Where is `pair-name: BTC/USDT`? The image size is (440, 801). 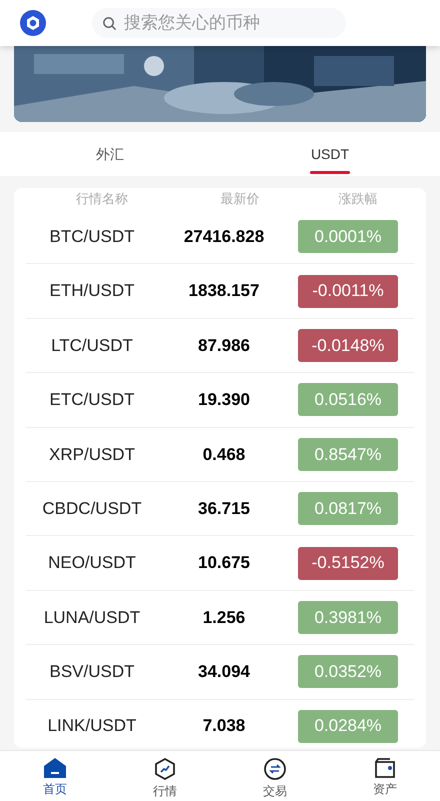 pair-name: BTC/USDT is located at coordinates (92, 237).